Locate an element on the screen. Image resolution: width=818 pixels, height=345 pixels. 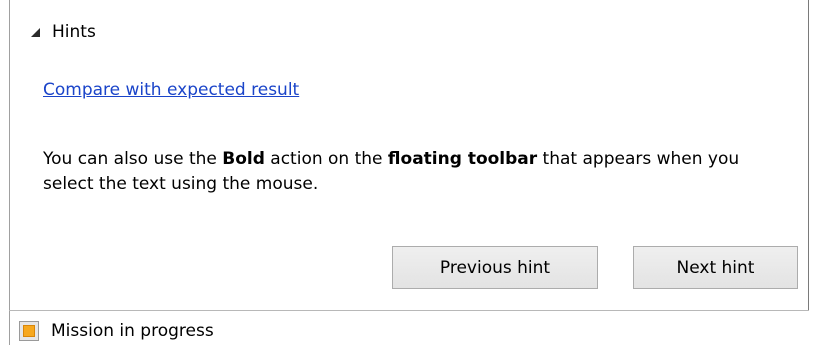
panel-left-border is located at coordinates (9, 172).